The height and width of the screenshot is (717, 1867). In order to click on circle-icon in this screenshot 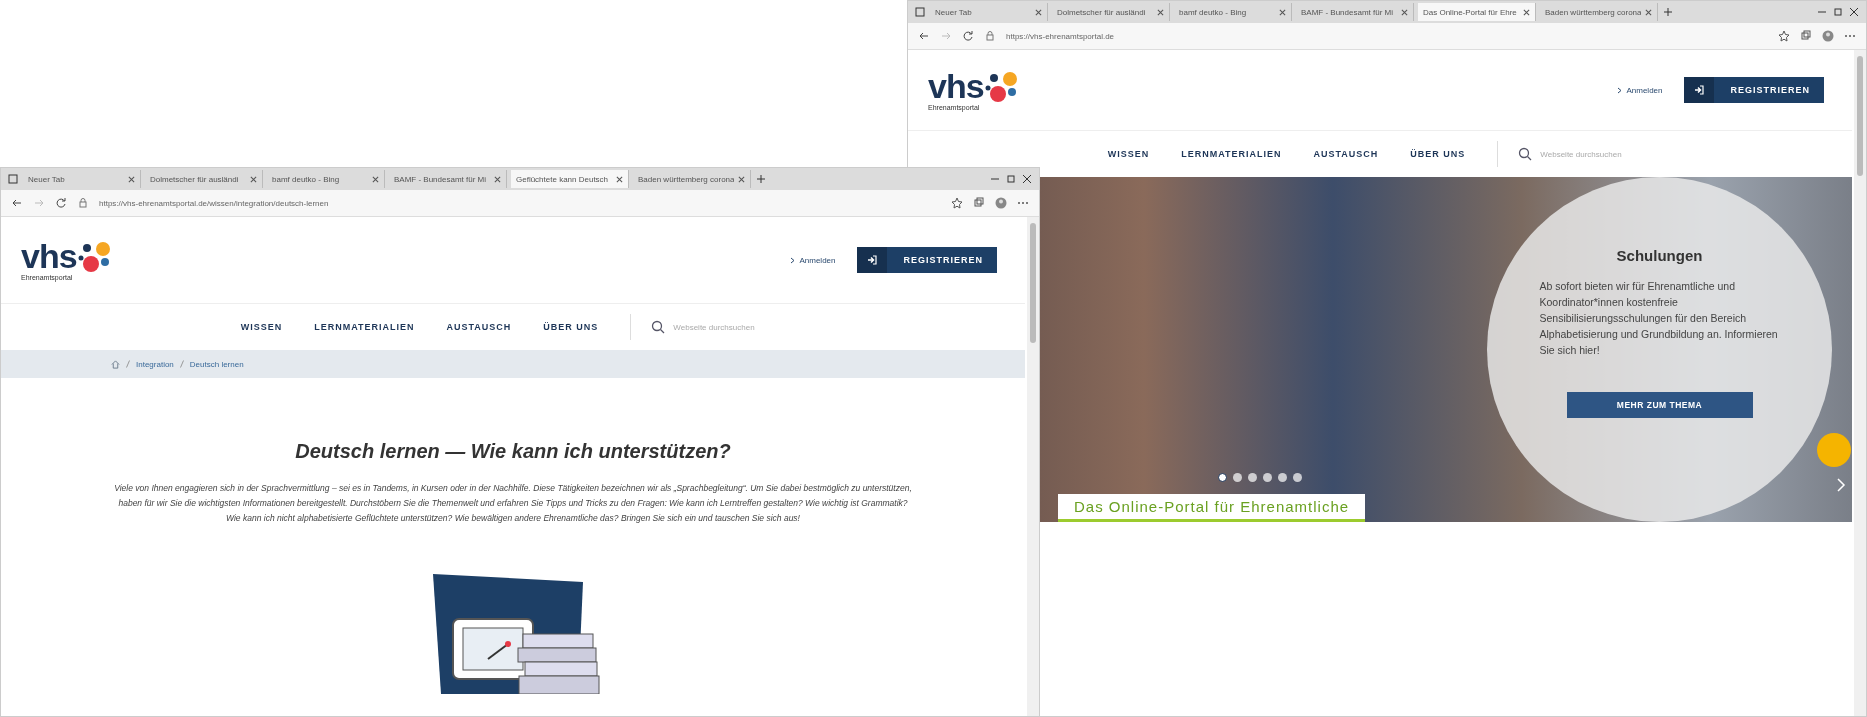, I will do `click(1834, 450)`.